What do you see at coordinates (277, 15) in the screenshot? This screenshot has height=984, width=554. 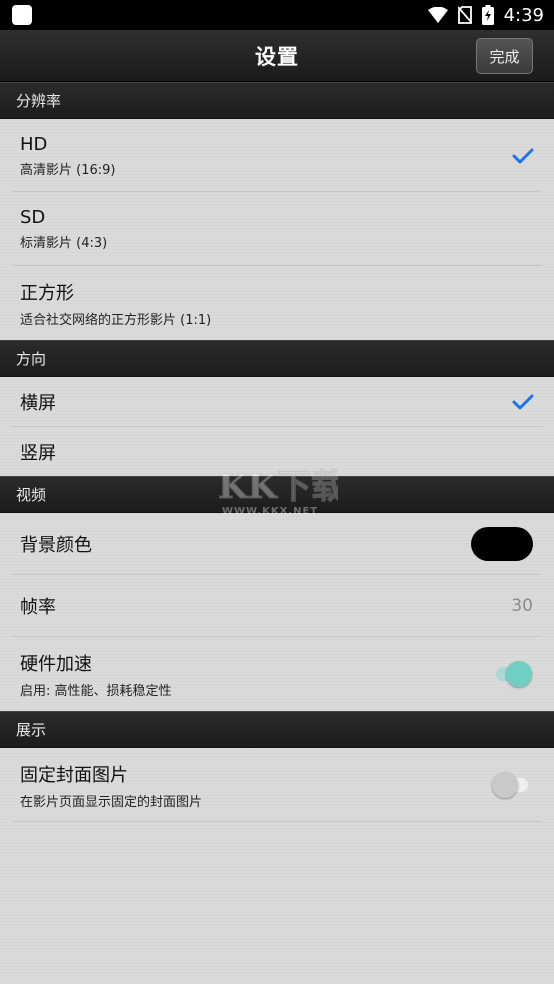 I see `status-bar: 4:39` at bounding box center [277, 15].